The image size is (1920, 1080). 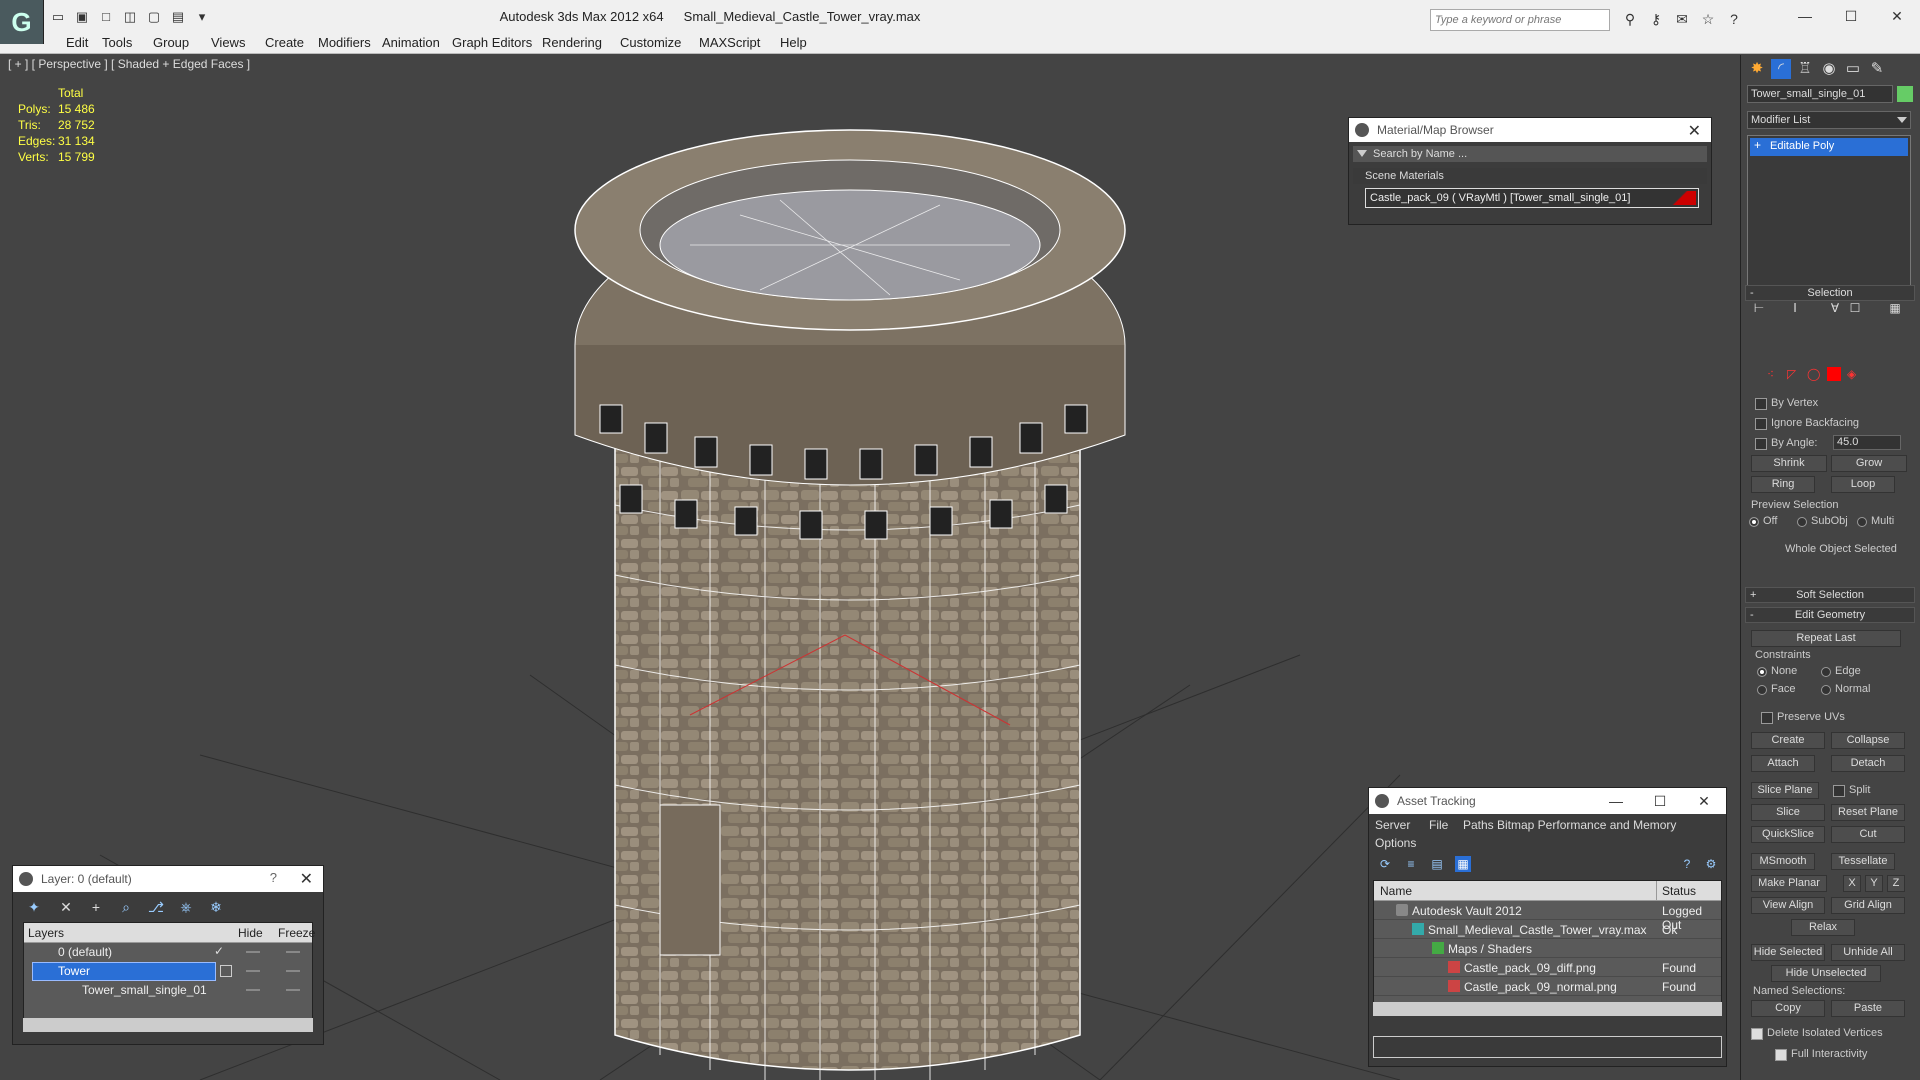 I want to click on layer-manager-header: Layer: 0 (default) ? ✕, so click(x=168, y=879).